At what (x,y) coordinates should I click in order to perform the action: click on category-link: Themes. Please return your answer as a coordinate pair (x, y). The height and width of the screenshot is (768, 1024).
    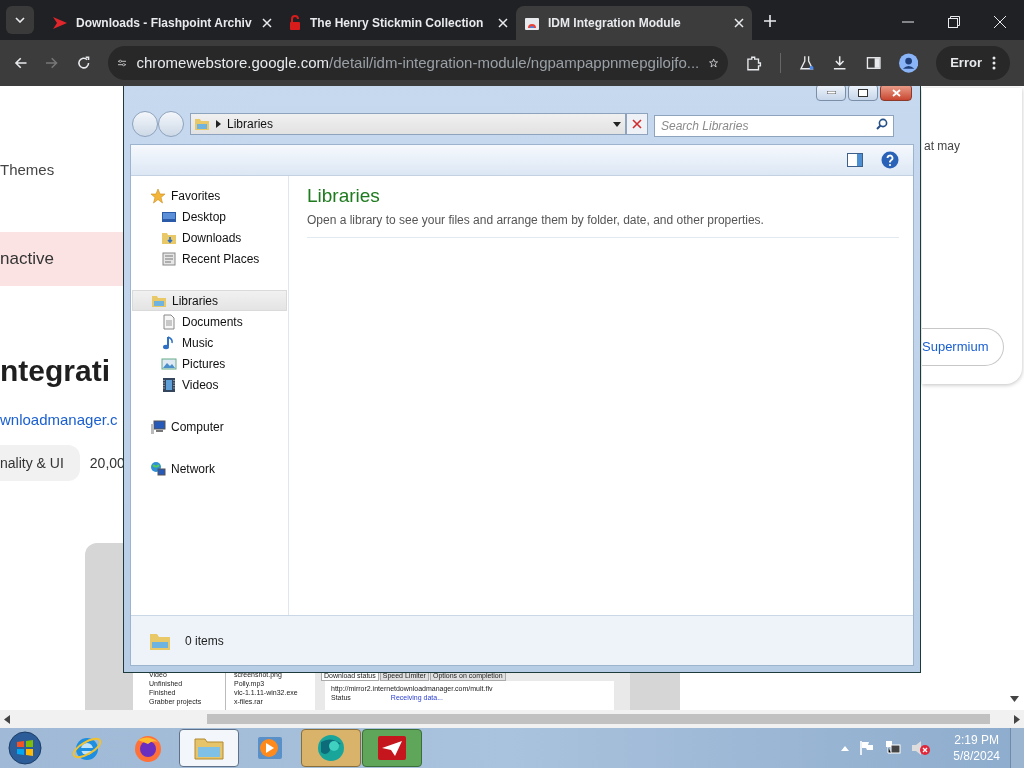
    Looking at the image, I should click on (27, 170).